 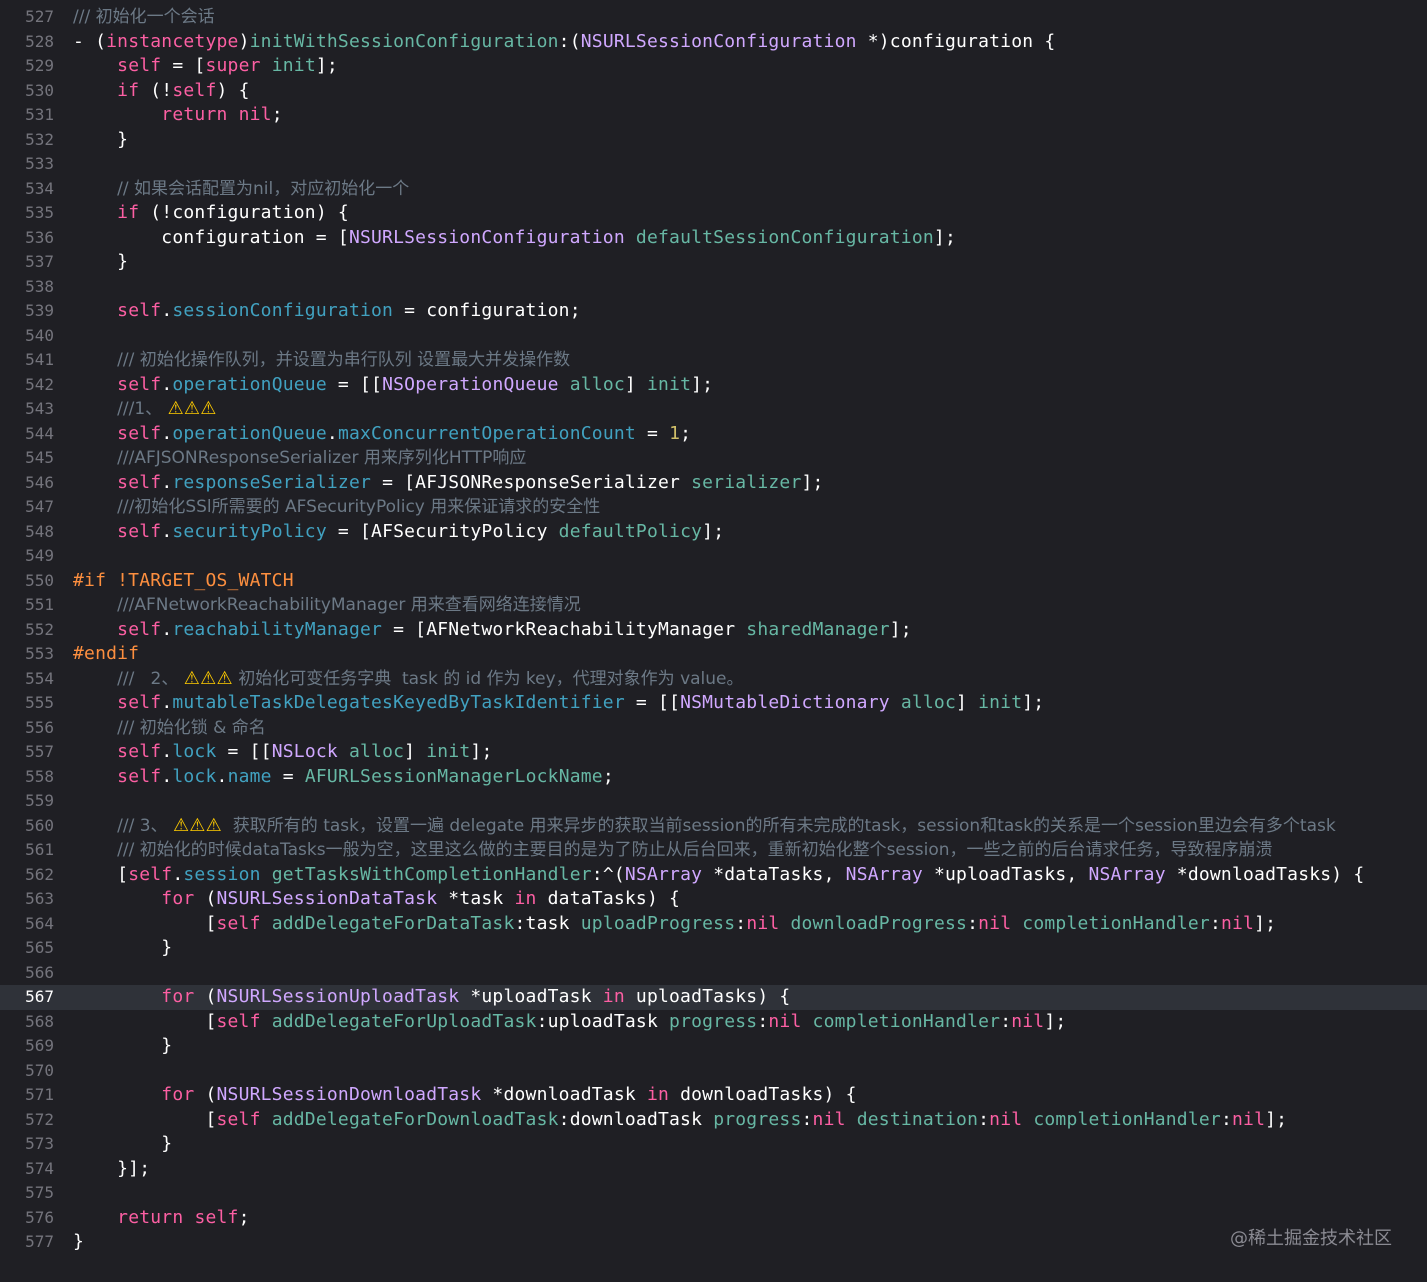 I want to click on code-line: 543 ///1、 ⚠⚠⚠, so click(x=713, y=409).